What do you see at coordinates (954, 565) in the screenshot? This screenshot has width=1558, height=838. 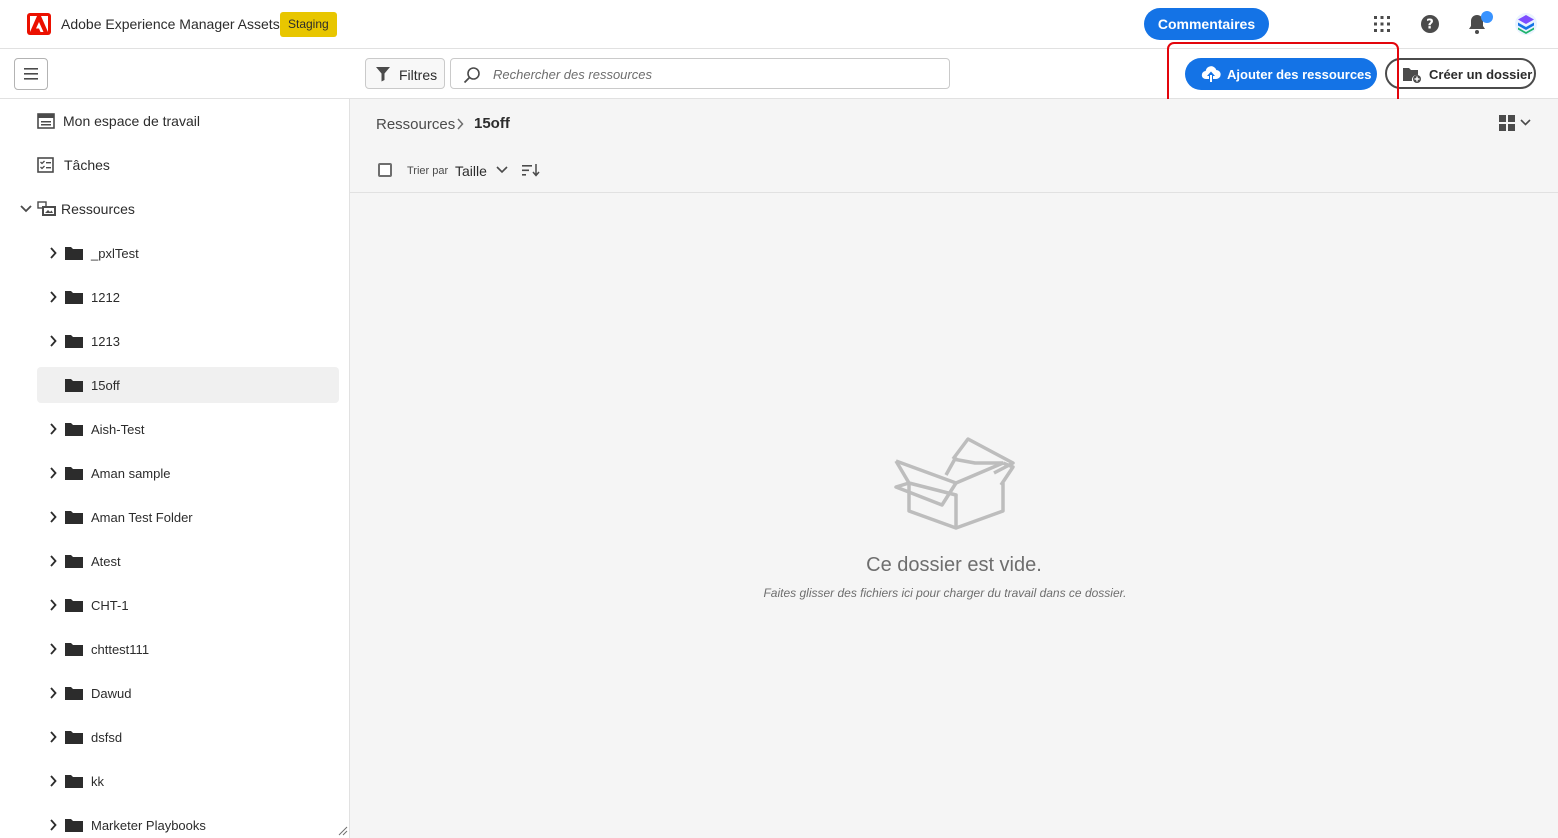 I see `empty-state-title: Ce dossier est vide.` at bounding box center [954, 565].